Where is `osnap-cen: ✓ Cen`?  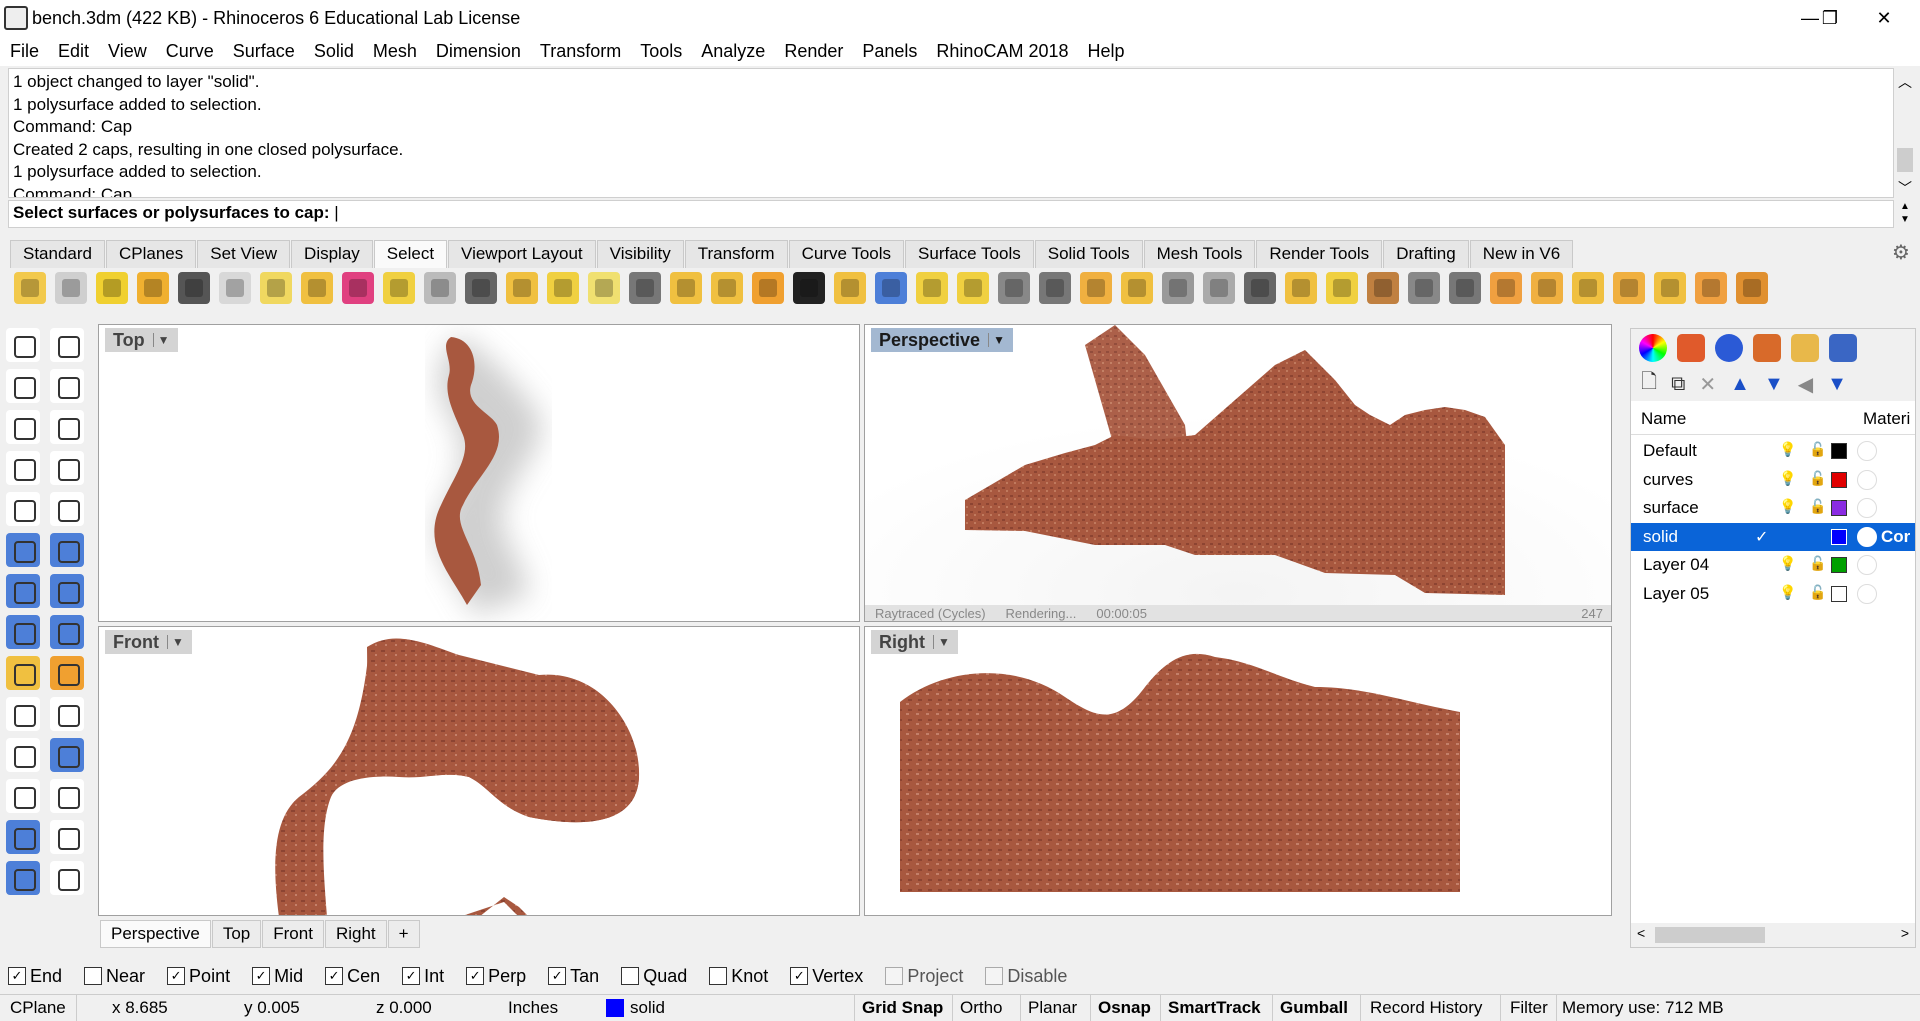
osnap-cen: ✓ Cen is located at coordinates (352, 976).